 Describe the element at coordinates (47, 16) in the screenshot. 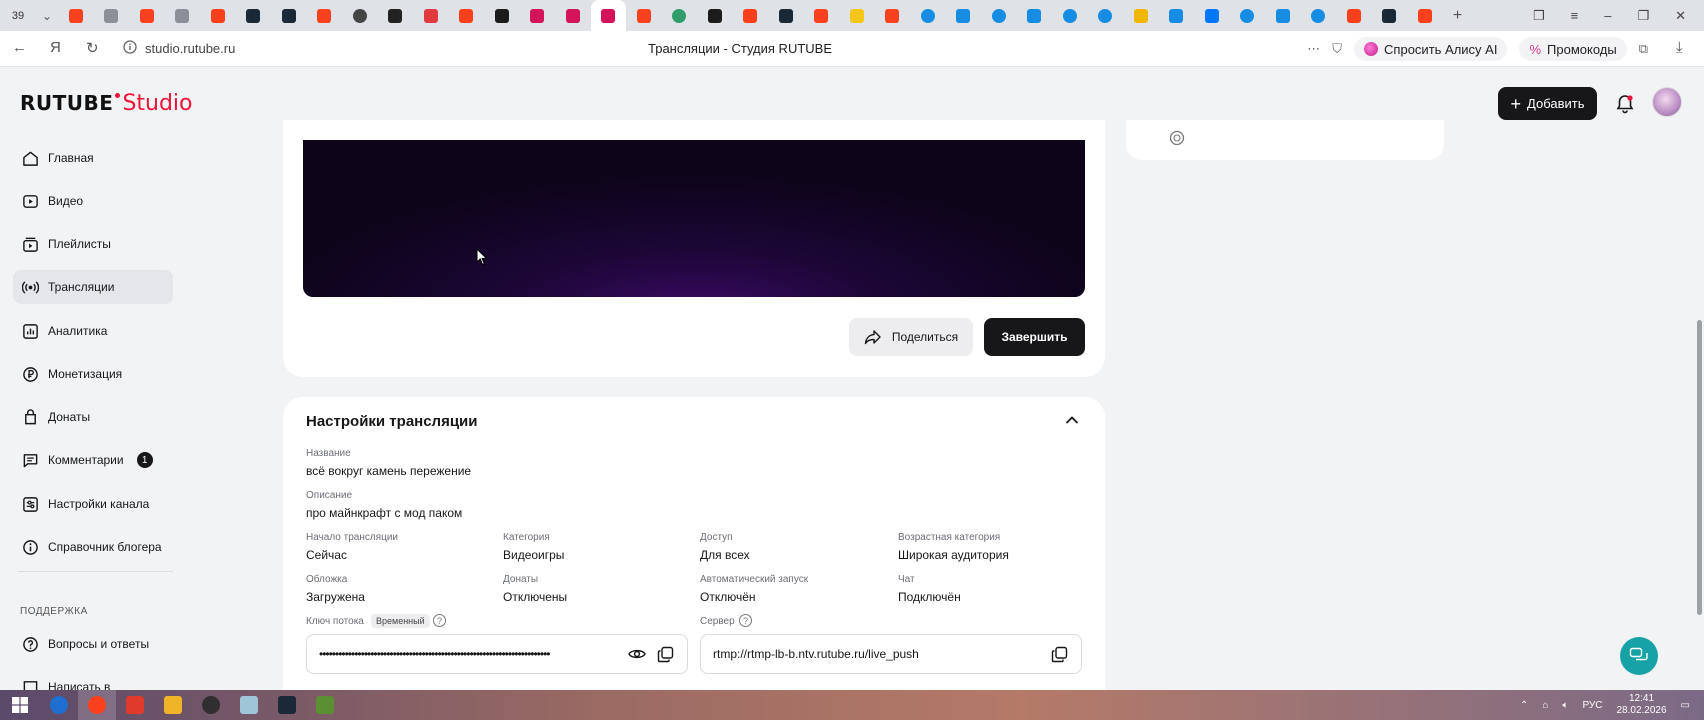

I see `tabs-dropdown-icon: ⌄` at that location.